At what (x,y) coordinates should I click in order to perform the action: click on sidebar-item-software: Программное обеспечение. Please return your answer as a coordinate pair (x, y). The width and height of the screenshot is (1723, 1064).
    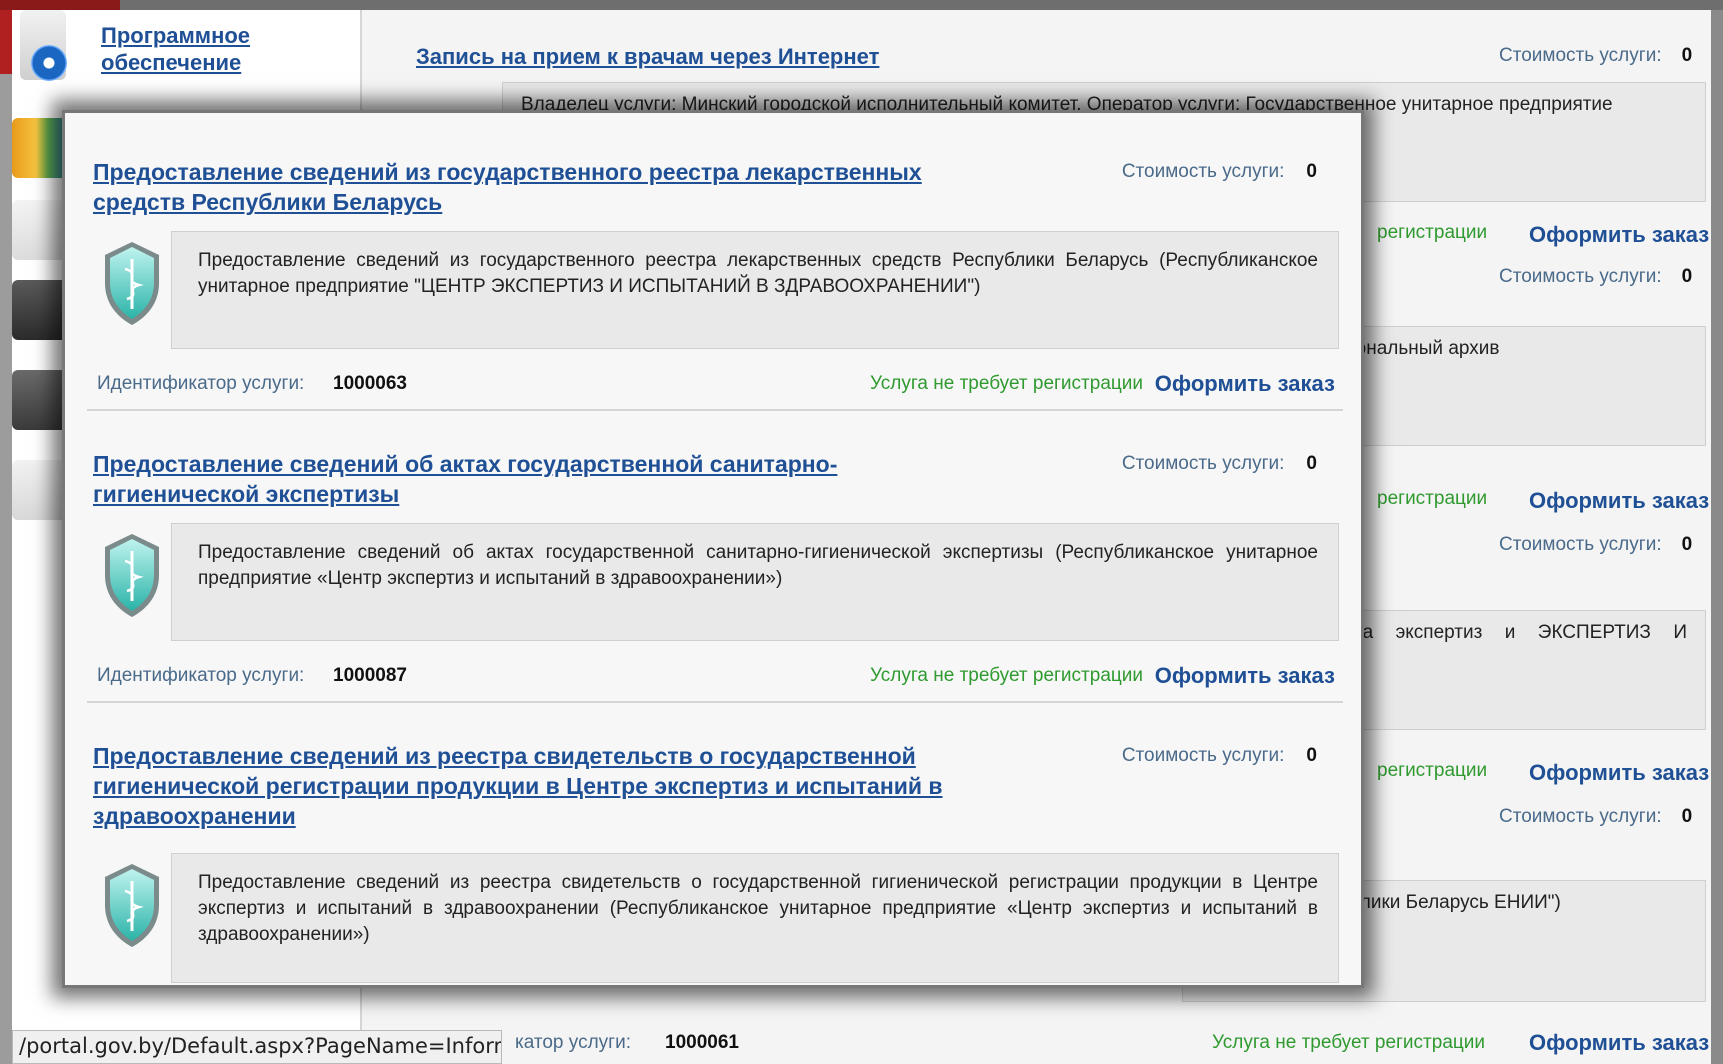
    Looking at the image, I should click on (187, 45).